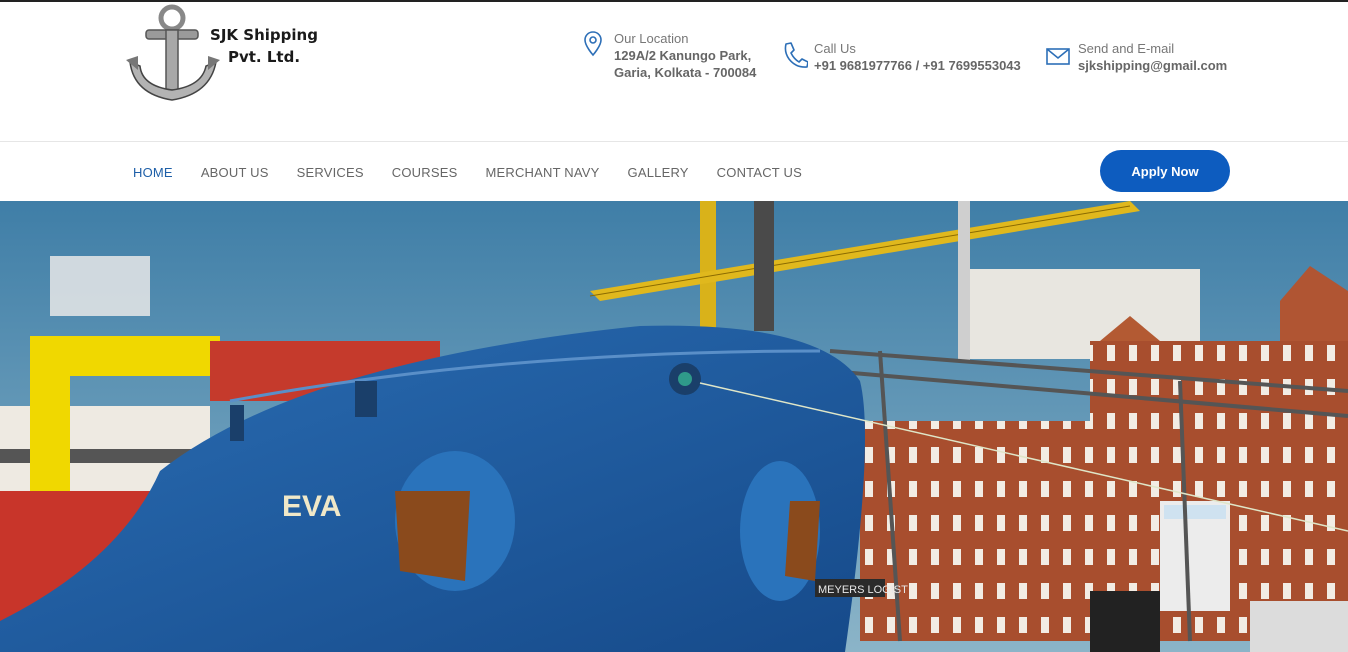 This screenshot has height=652, width=1348. What do you see at coordinates (264, 57) in the screenshot?
I see `brand-line-2: Pvt. Ltd.` at bounding box center [264, 57].